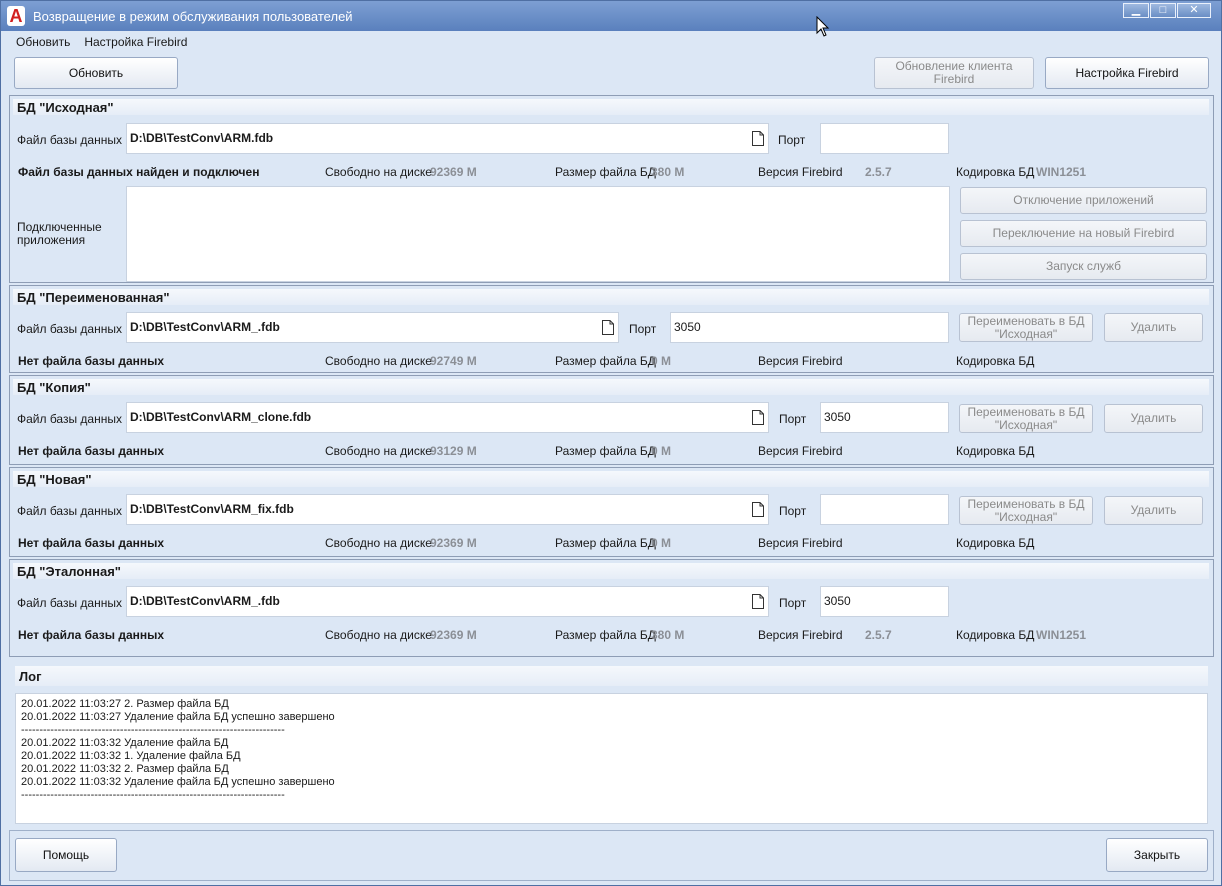  I want to click on menu-firebird-settings: Настройка Firebird, so click(135, 43).